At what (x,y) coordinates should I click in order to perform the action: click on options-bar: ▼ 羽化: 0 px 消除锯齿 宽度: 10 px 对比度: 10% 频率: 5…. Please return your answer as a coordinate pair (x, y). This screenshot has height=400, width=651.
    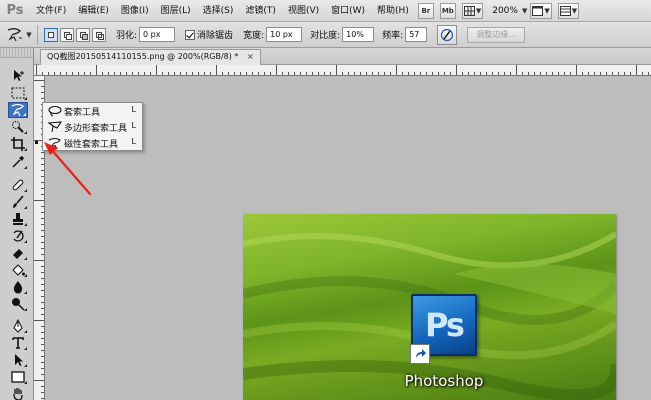
    Looking at the image, I should click on (325, 35).